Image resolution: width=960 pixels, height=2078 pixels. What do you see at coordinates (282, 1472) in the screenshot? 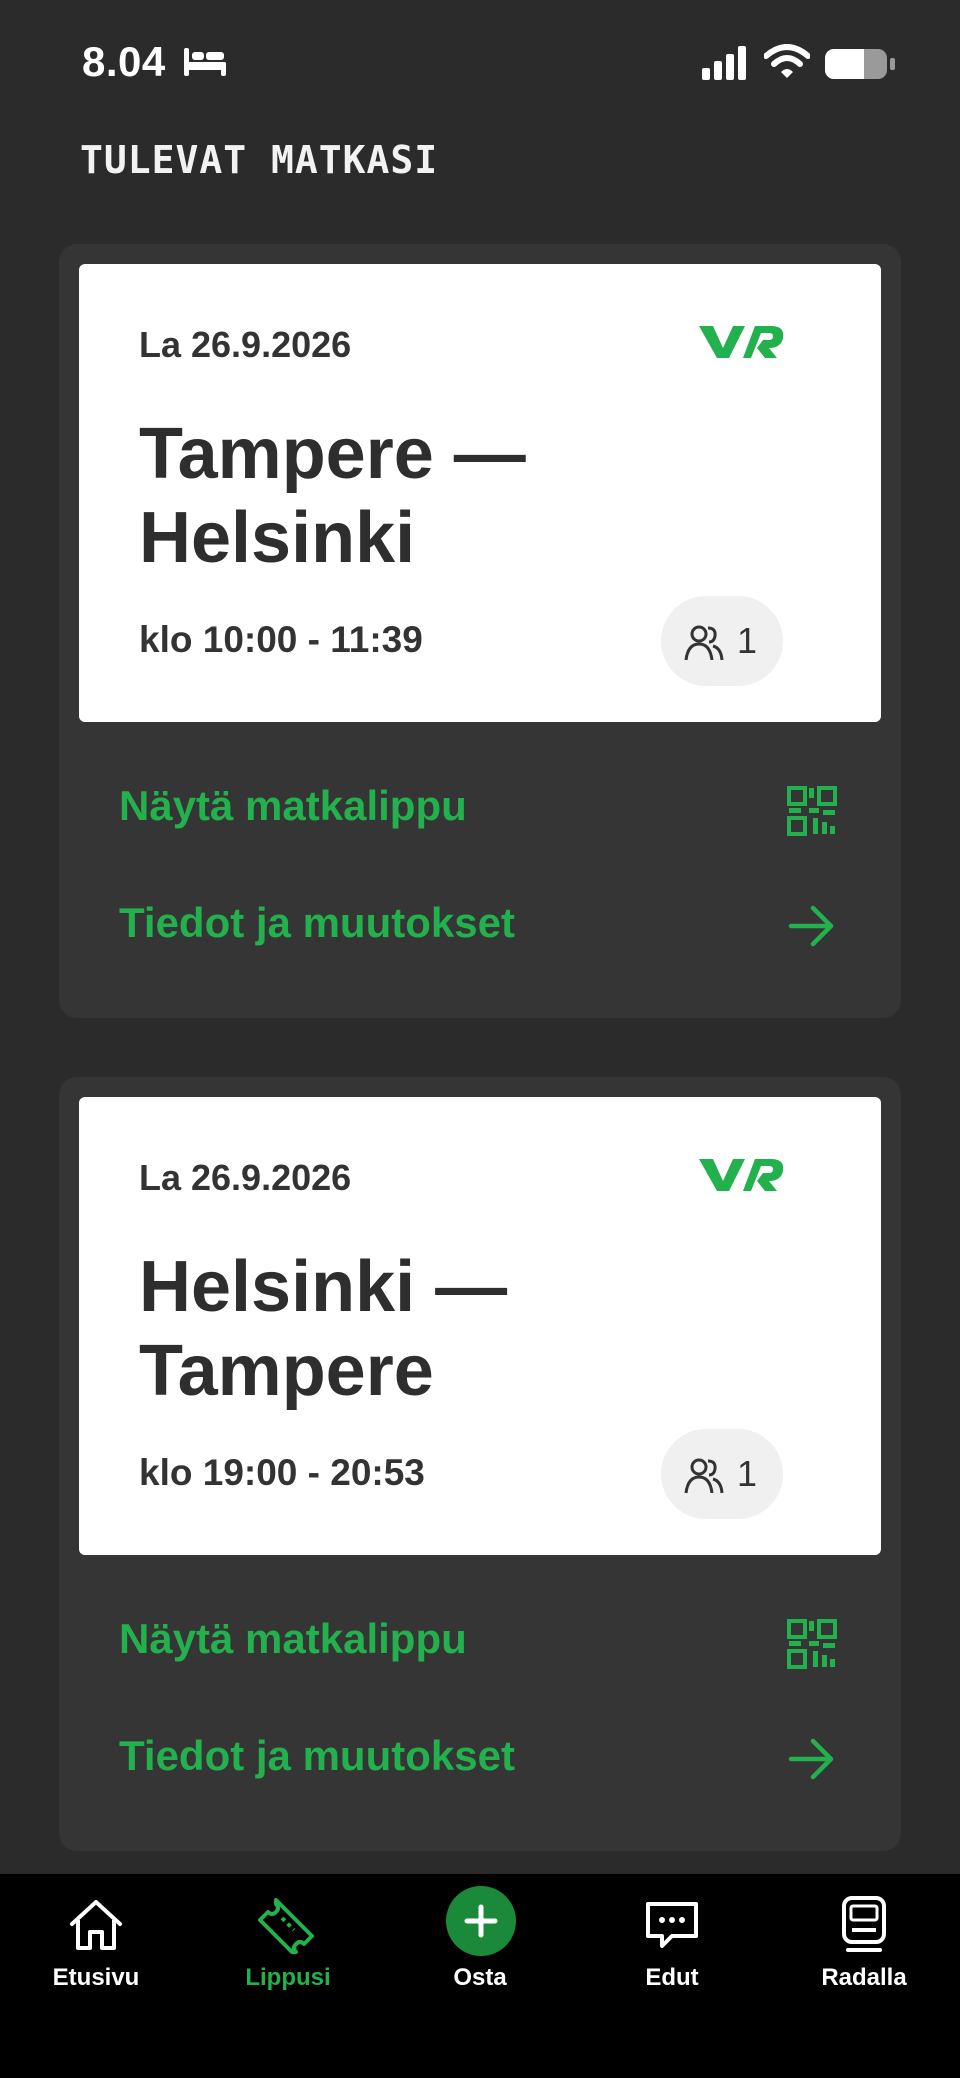
I see `trip-time: klo 19:00 - 20:53` at bounding box center [282, 1472].